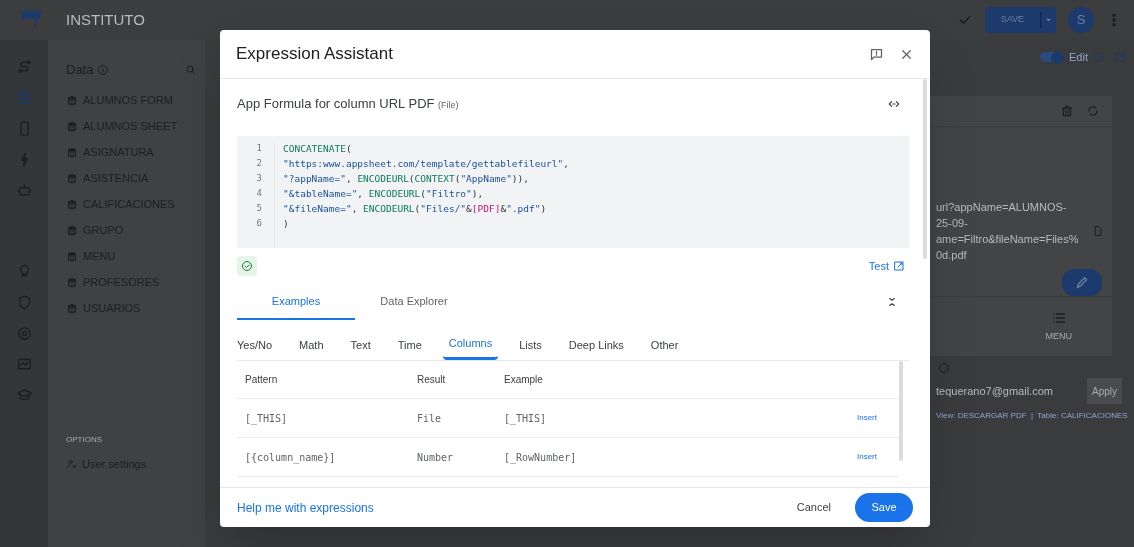 The height and width of the screenshot is (547, 1134). Describe the element at coordinates (876, 54) in the screenshot. I see `feedback-icon` at that location.